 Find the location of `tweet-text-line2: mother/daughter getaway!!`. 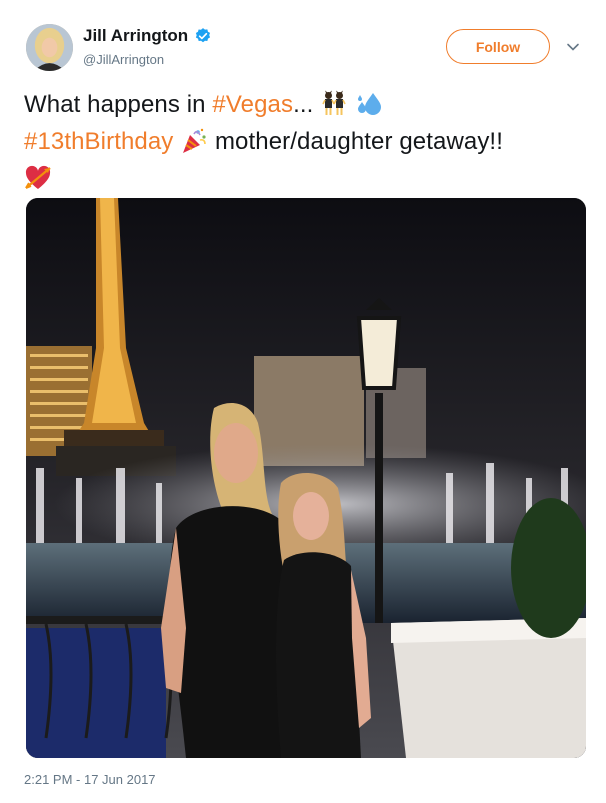

tweet-text-line2: mother/daughter getaway!! is located at coordinates (358, 141).